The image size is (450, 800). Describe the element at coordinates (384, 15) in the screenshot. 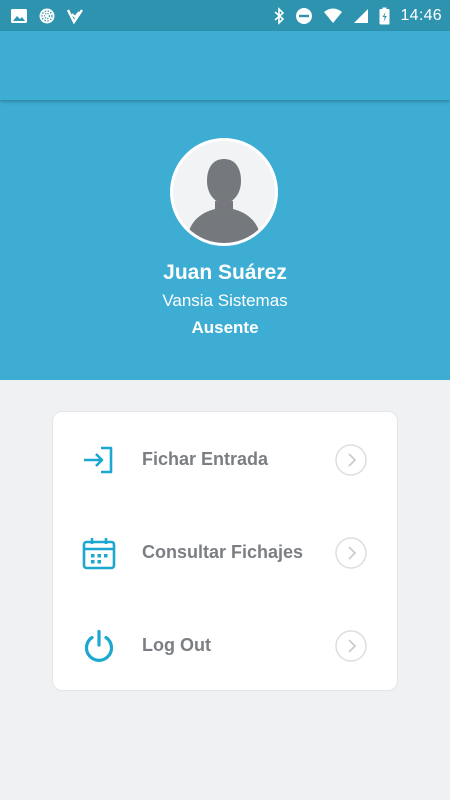

I see `battery-icon` at that location.